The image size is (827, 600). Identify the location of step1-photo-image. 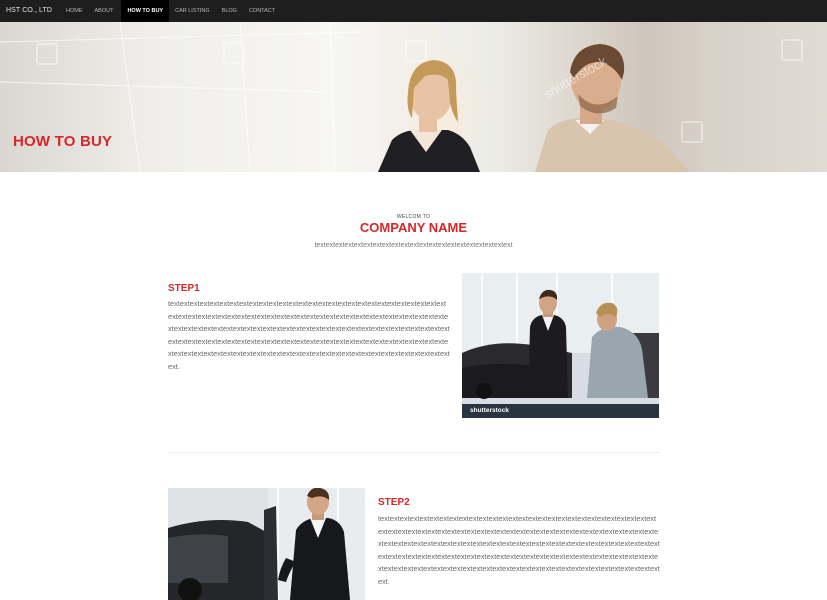
(560, 345).